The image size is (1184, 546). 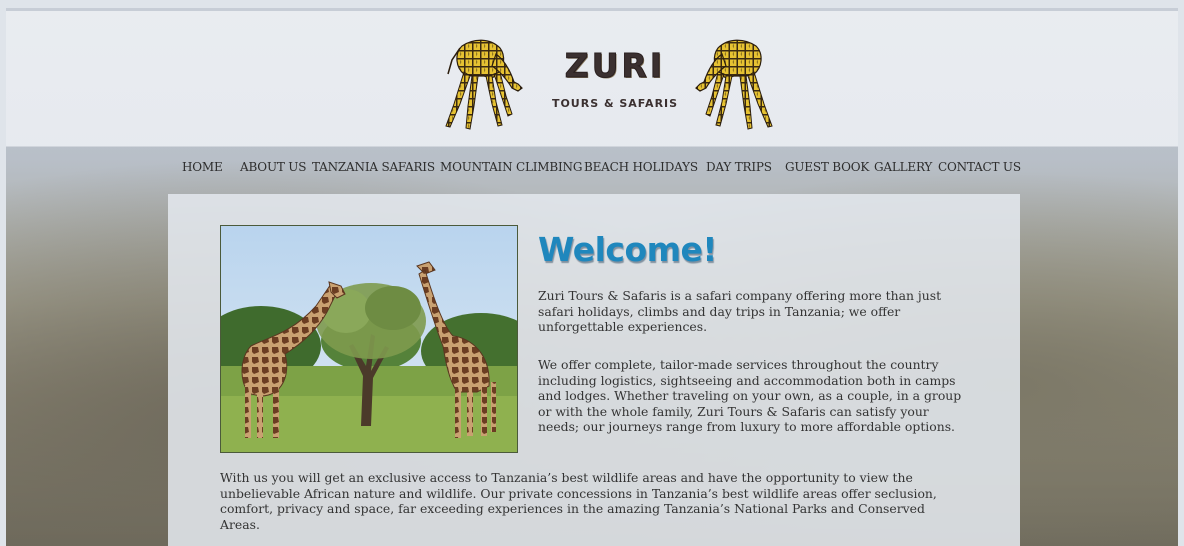 What do you see at coordinates (273, 167) in the screenshot?
I see `nav-about-us: ABOUT US` at bounding box center [273, 167].